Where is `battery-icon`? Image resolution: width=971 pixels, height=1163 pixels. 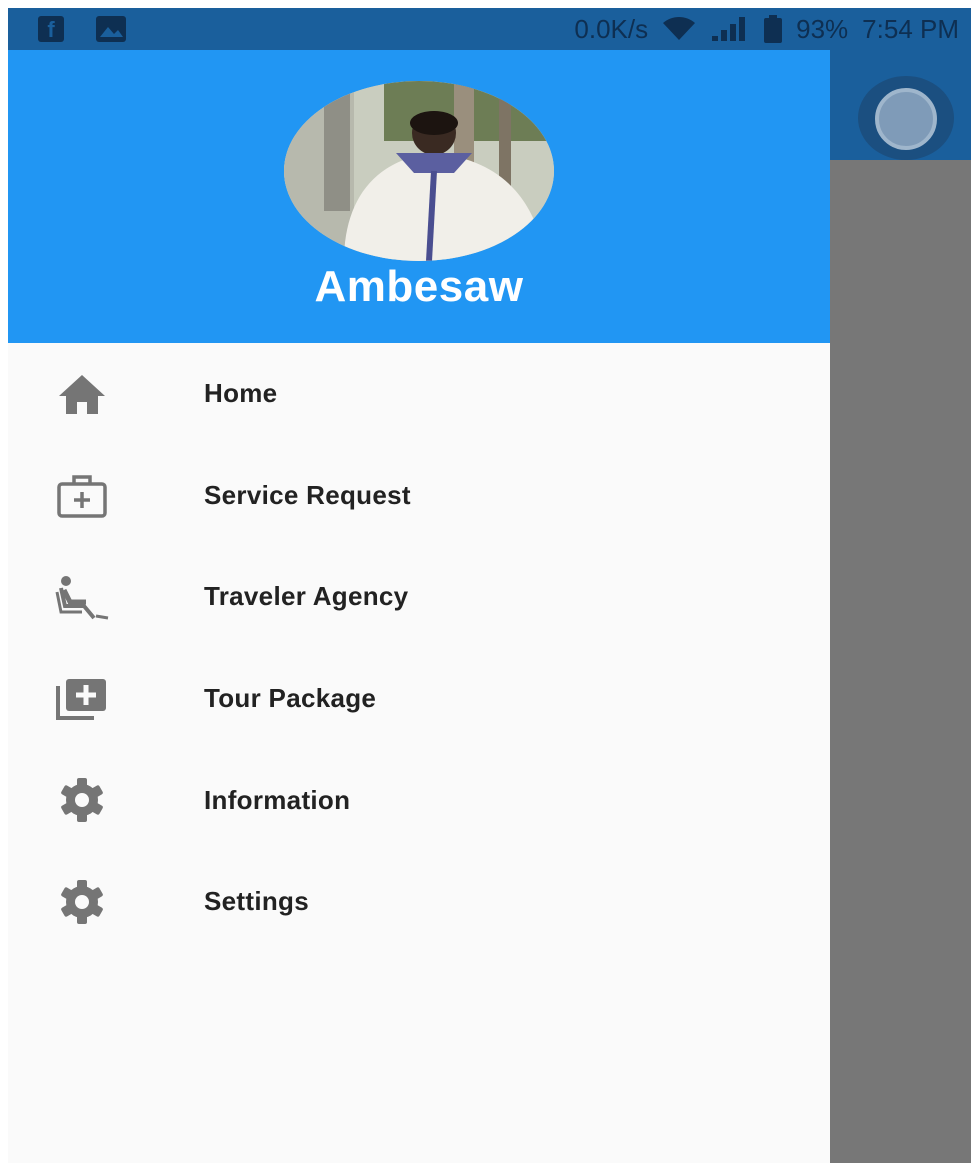
battery-icon is located at coordinates (773, 29).